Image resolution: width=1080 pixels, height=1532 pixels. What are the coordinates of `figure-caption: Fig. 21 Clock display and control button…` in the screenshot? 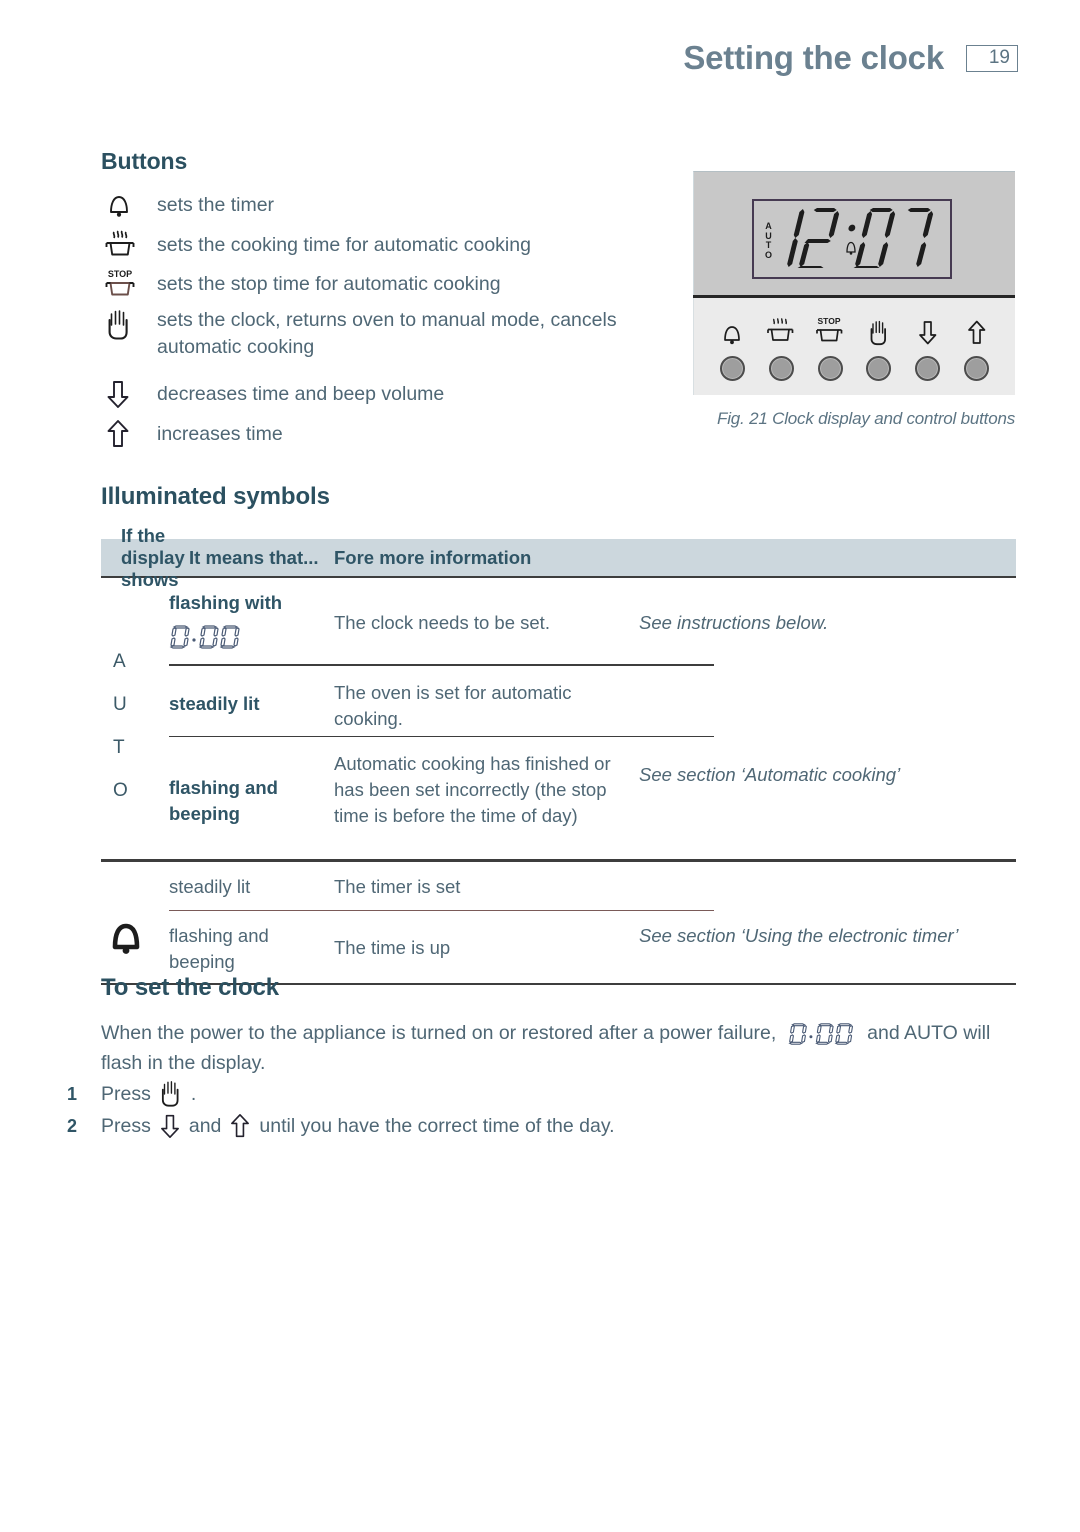 It's located at (866, 418).